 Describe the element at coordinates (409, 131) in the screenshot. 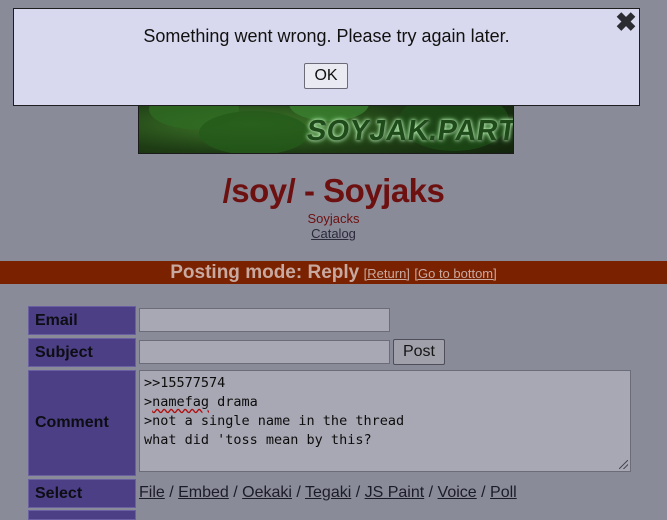

I see `banner-text: SOYJAK.PARTY` at that location.